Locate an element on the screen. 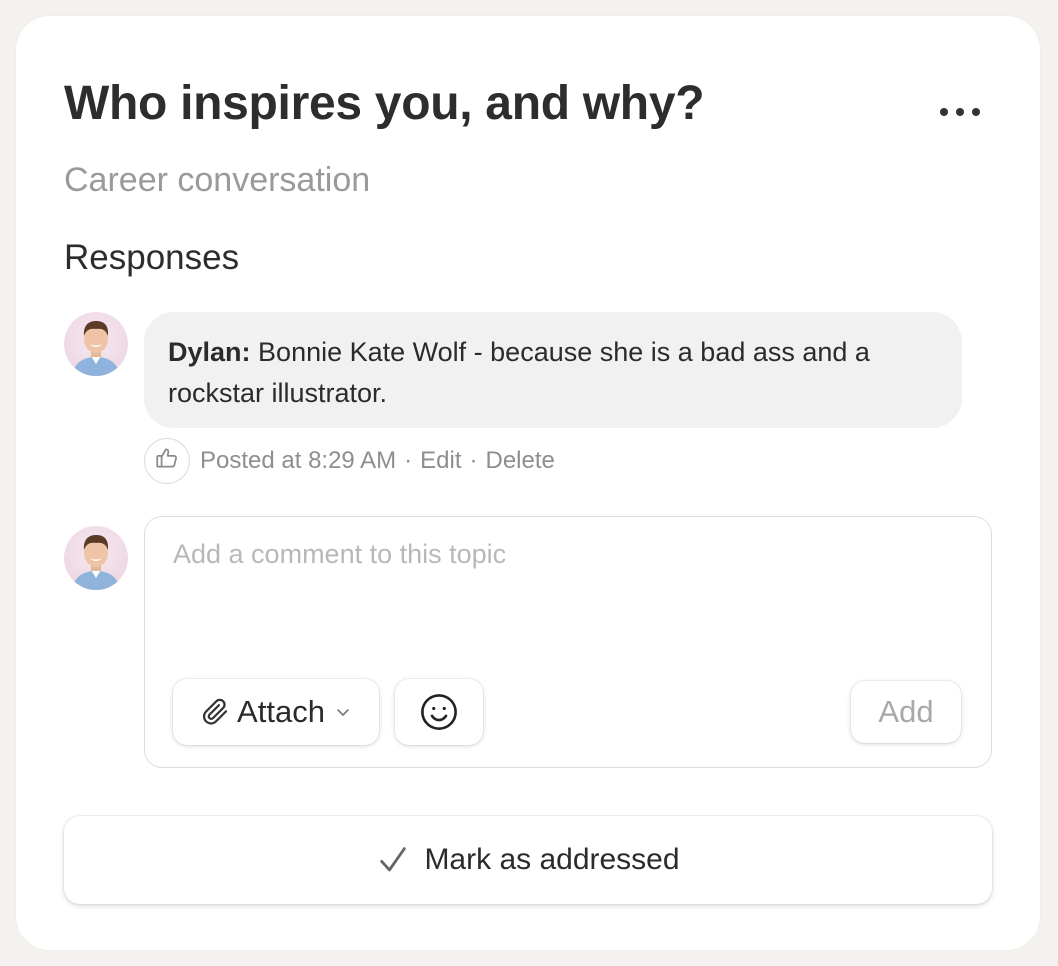 This screenshot has height=966, width=1058. topic-title: Who inspires you, and why? is located at coordinates (384, 103).